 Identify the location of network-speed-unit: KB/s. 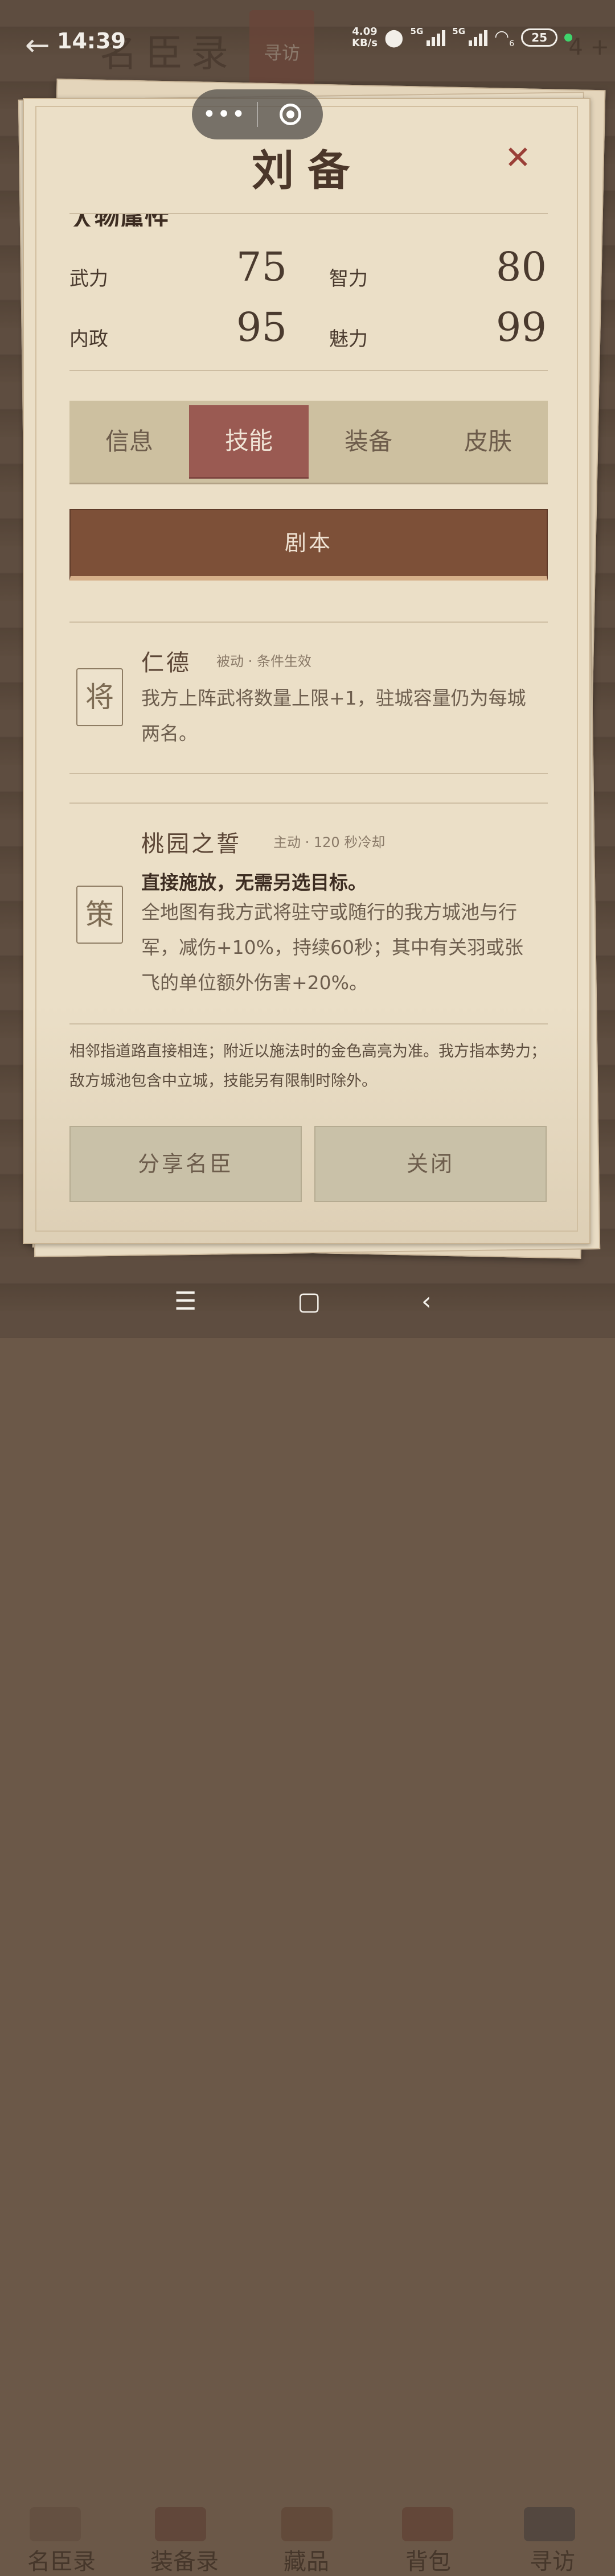
(365, 43).